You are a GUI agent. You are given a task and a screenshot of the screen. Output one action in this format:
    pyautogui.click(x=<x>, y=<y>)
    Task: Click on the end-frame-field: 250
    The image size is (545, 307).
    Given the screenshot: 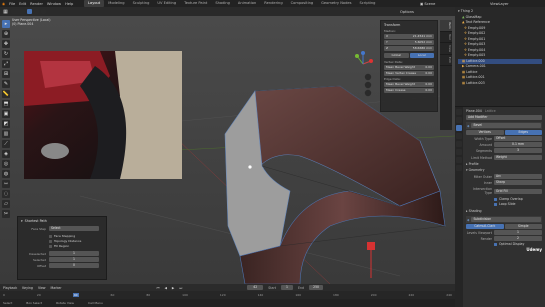 What is the action you would take?
    pyautogui.click(x=316, y=287)
    